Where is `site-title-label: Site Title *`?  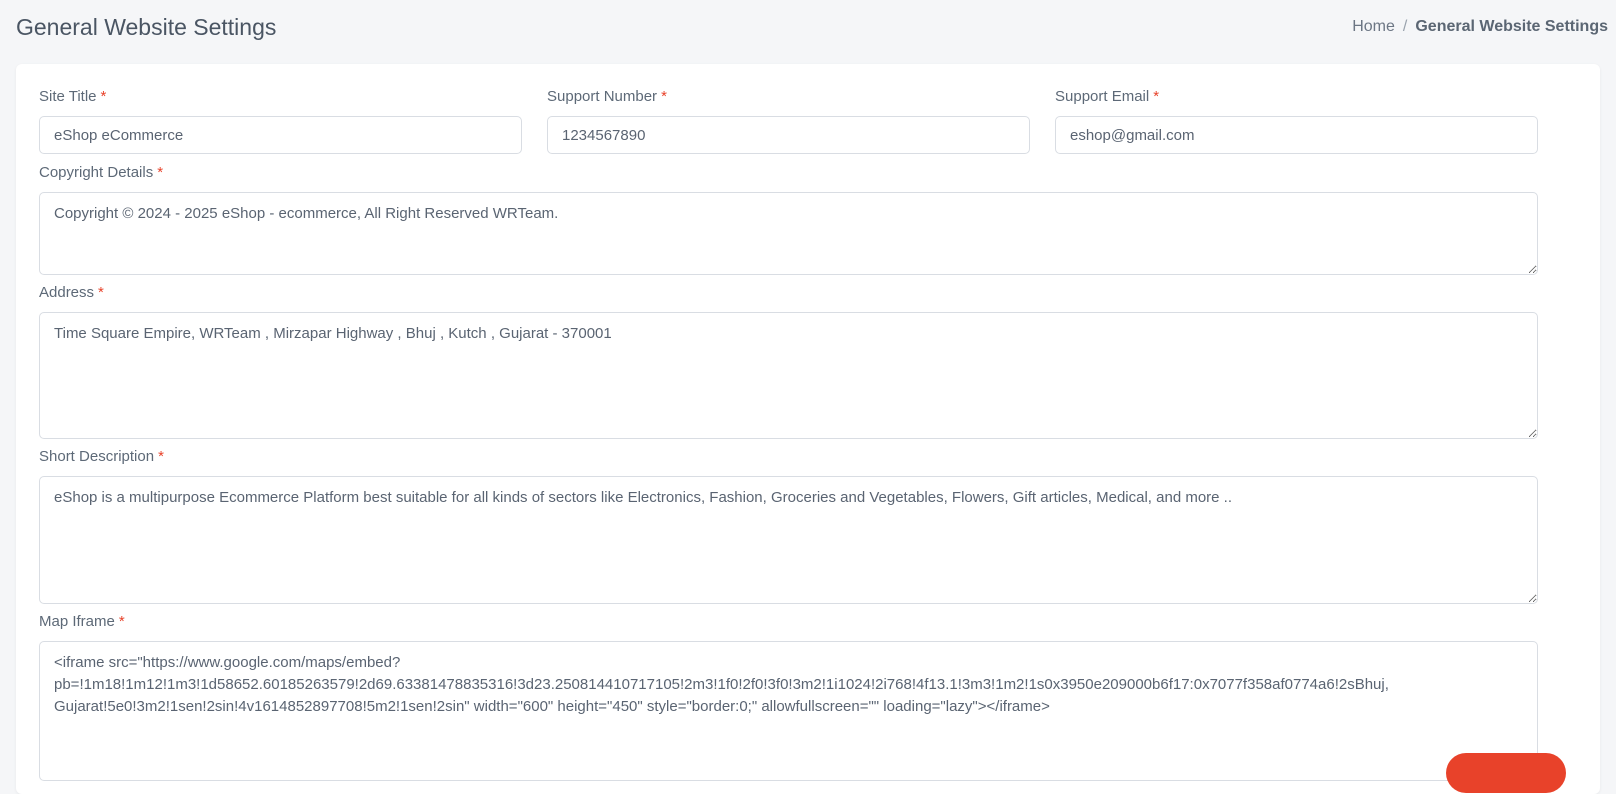
site-title-label: Site Title * is located at coordinates (72, 96).